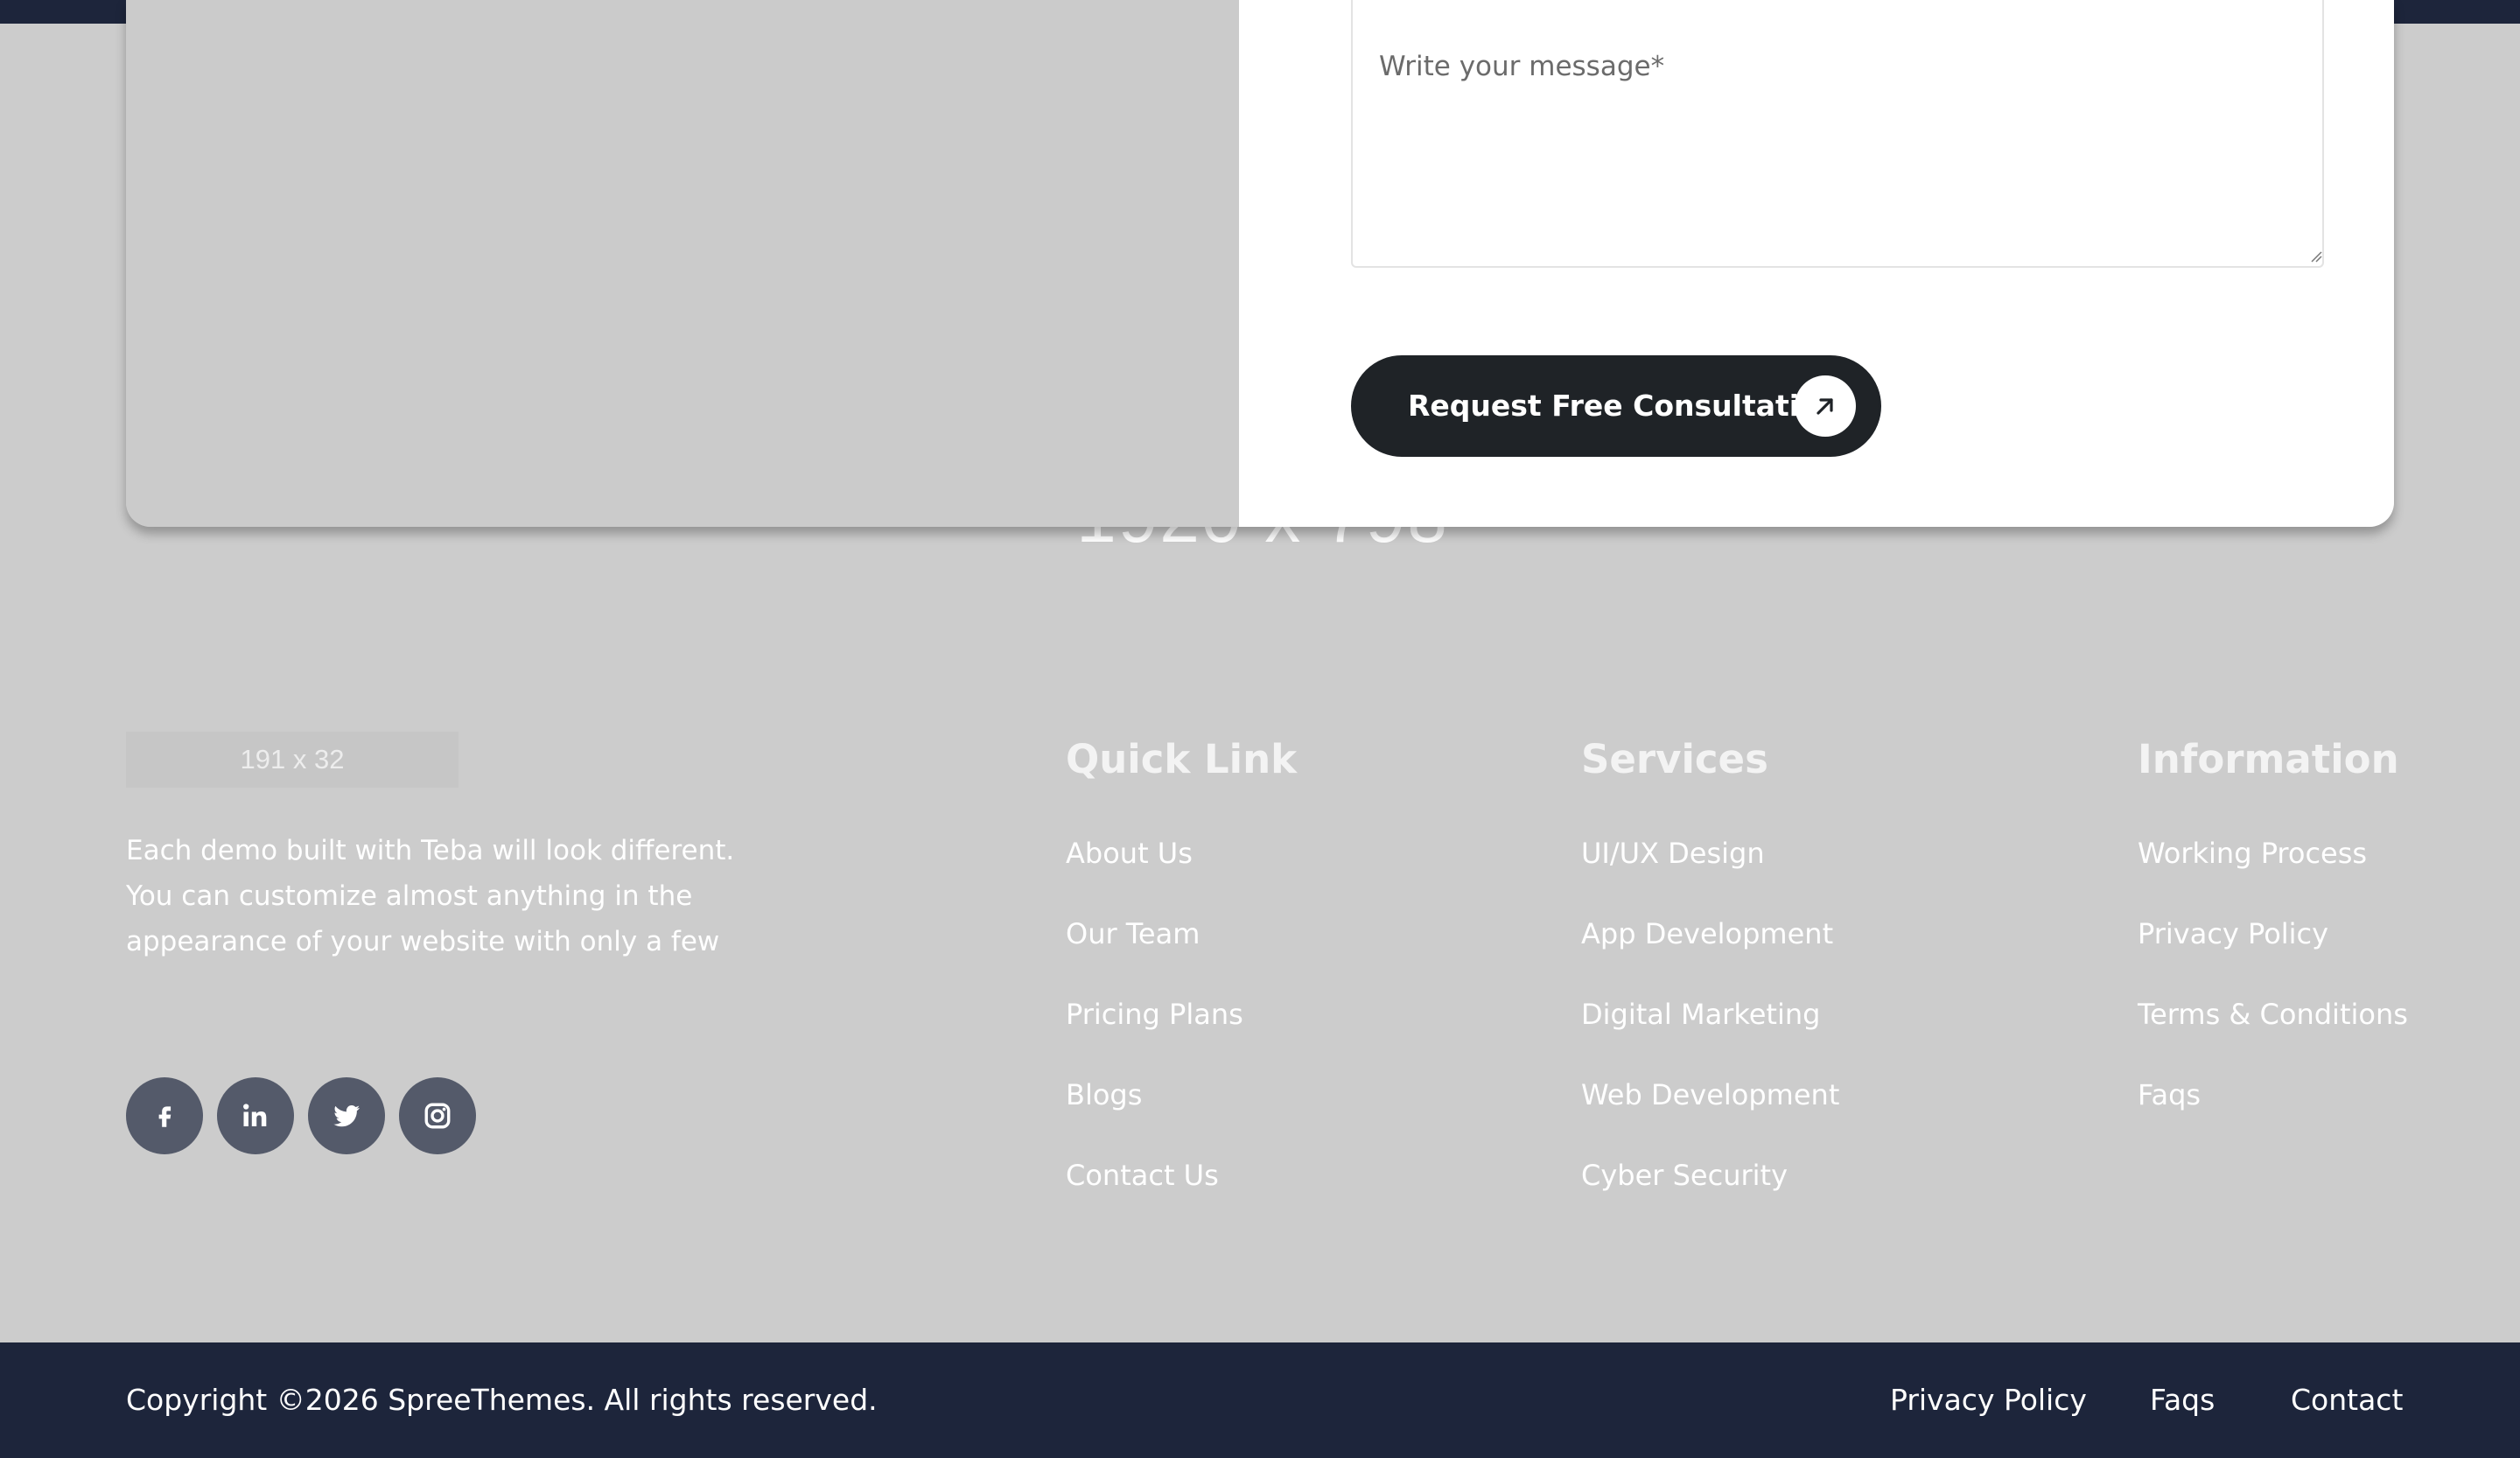  Describe the element at coordinates (1837, 134) in the screenshot. I see `message-textarea` at that location.